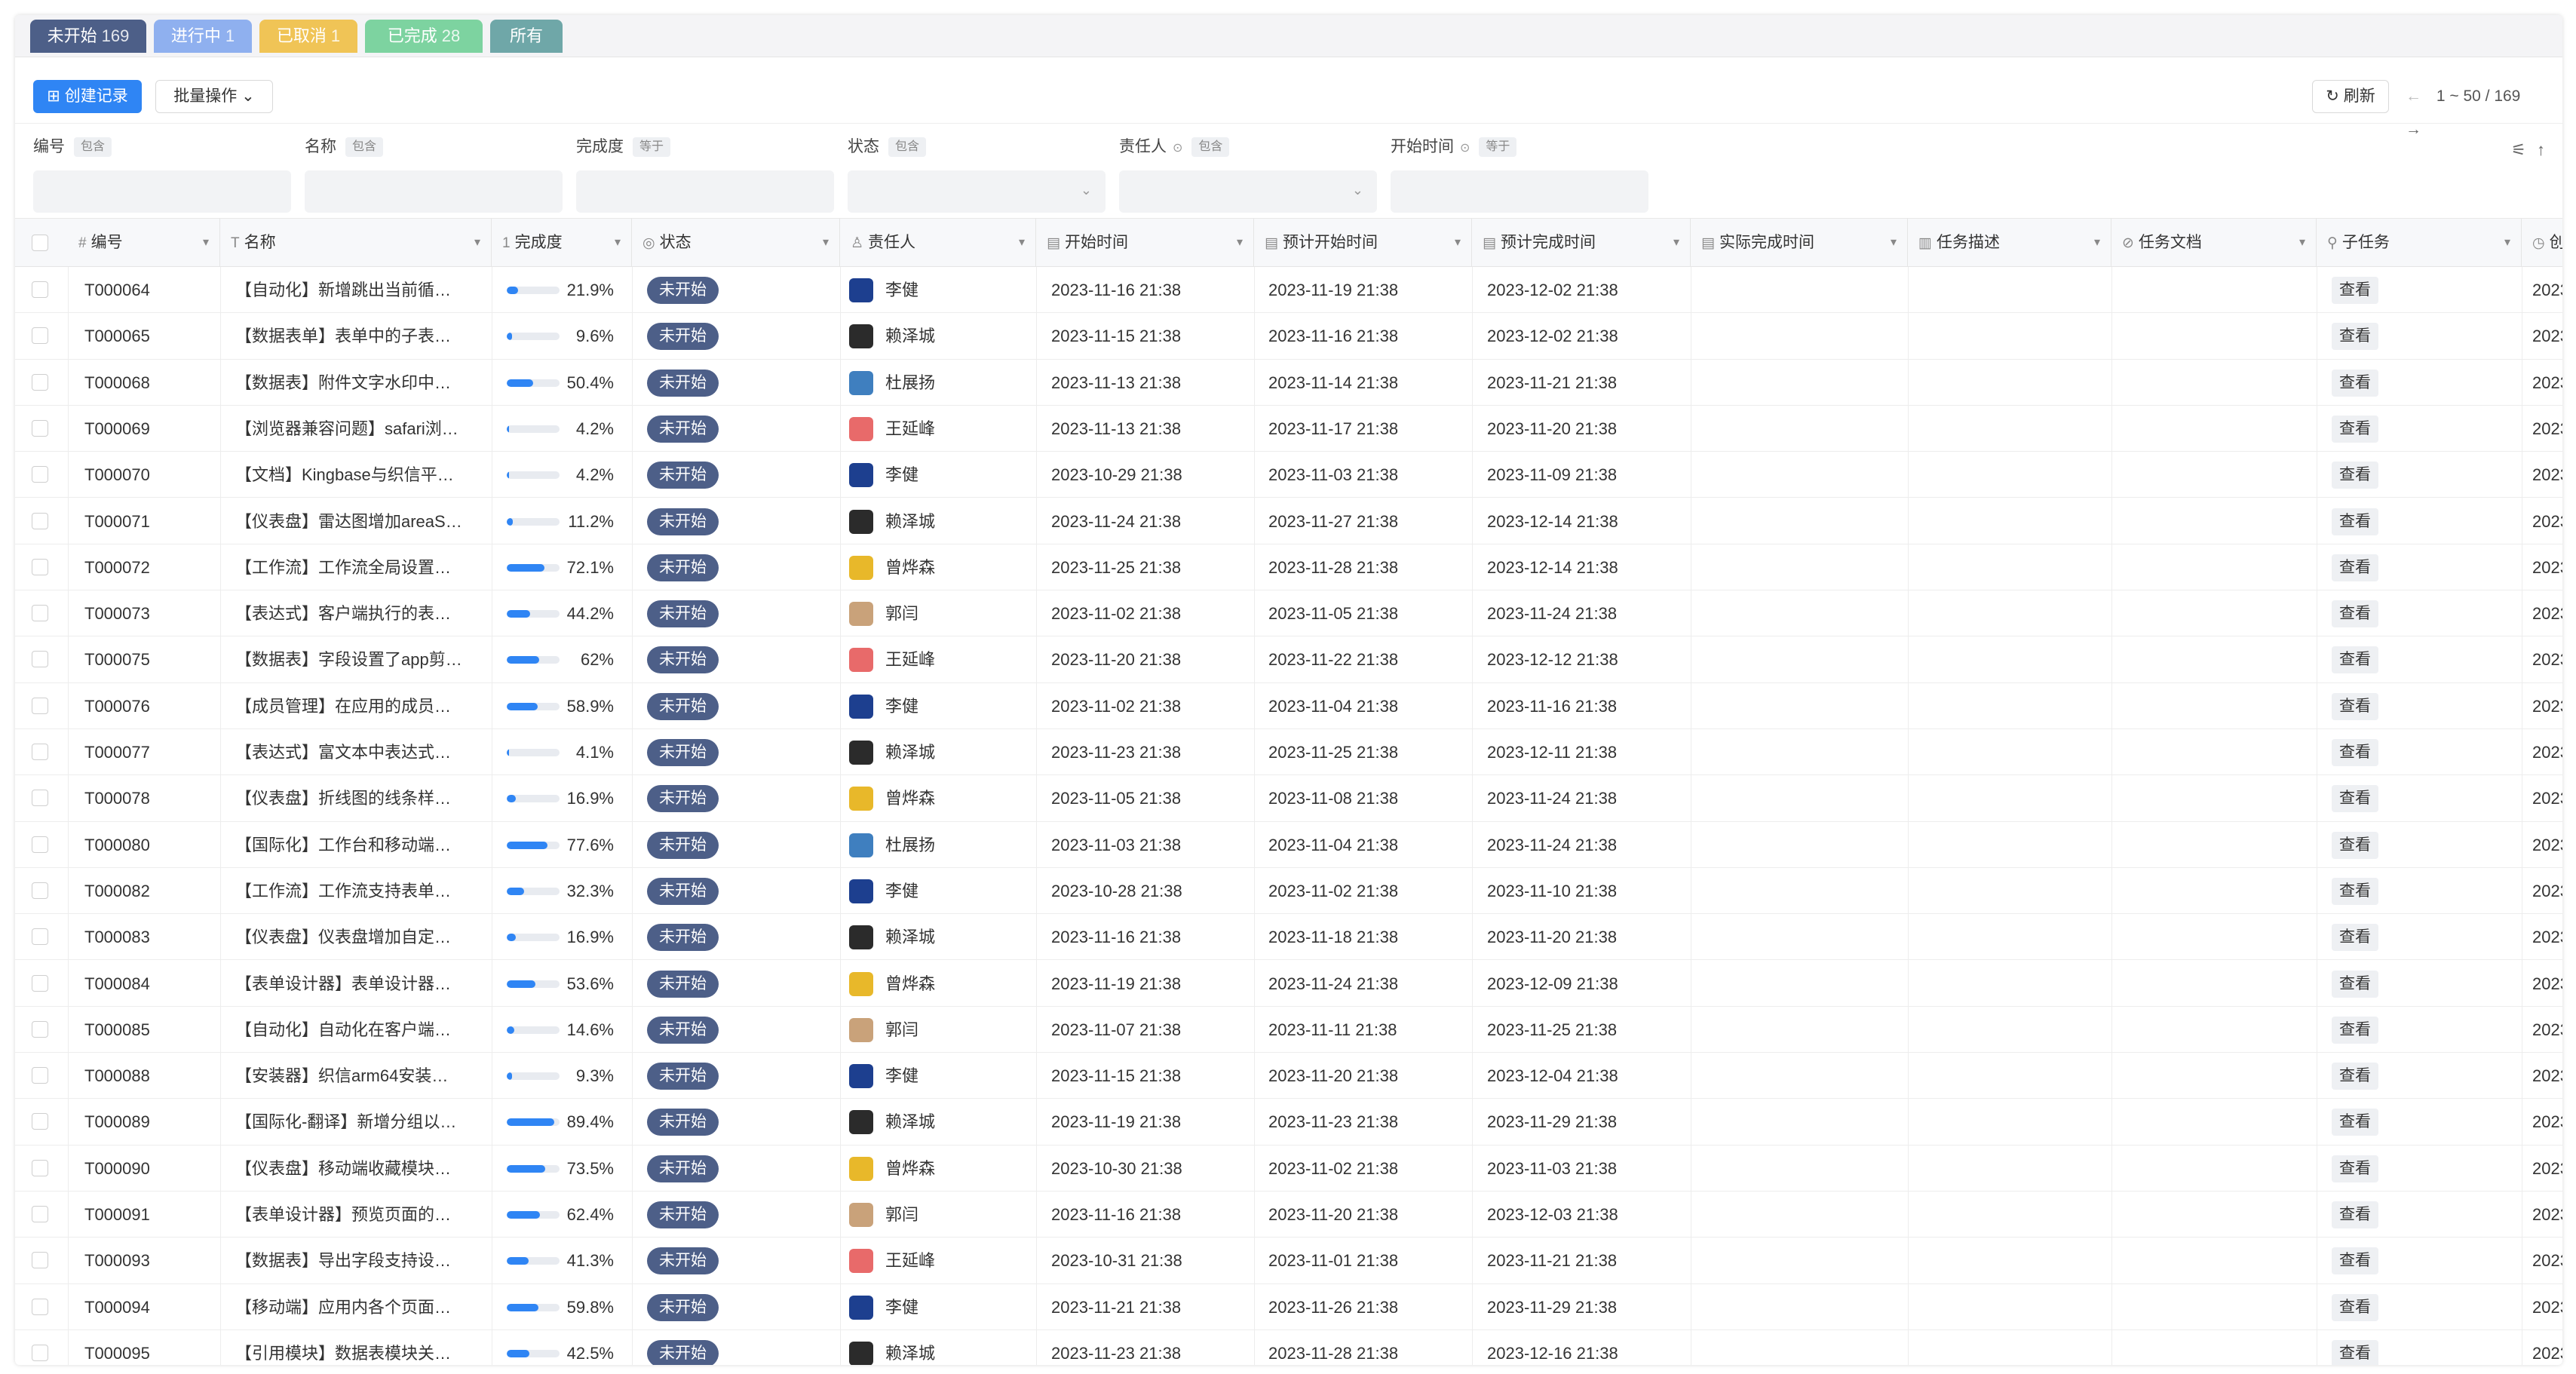 Image resolution: width=2576 pixels, height=1374 pixels. I want to click on batch-actions-button: 批量操作 ⌄, so click(214, 96).